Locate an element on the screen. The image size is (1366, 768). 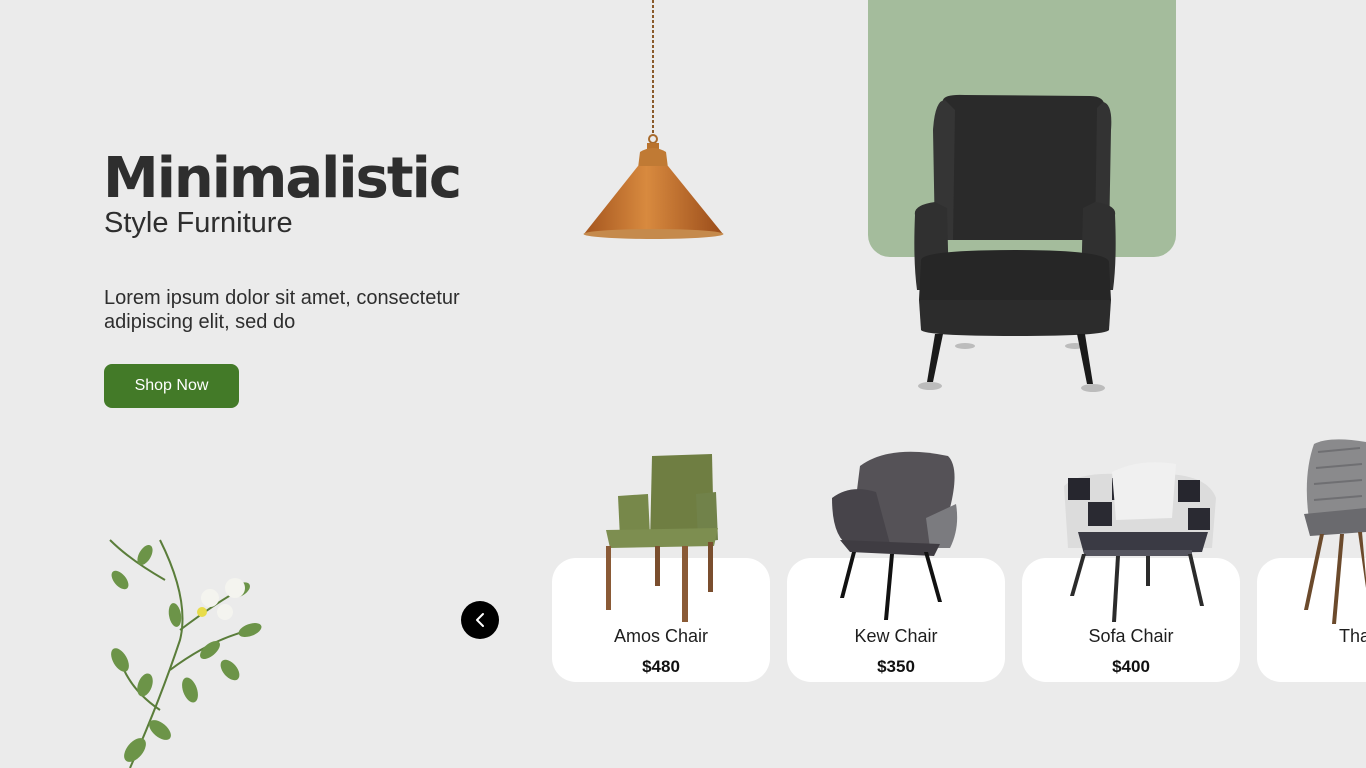
hero-title: Minimalistic is located at coordinates (282, 178).